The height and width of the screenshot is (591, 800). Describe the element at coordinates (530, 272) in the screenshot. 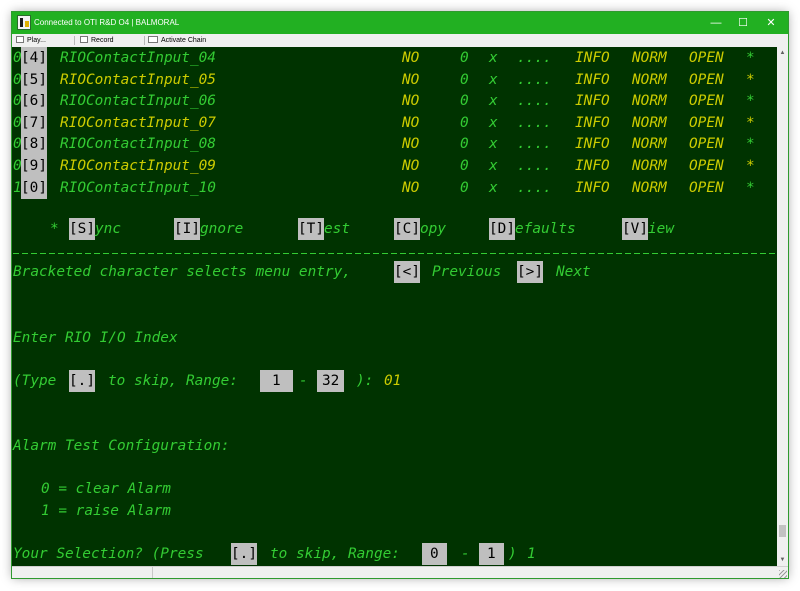

I see `next-button: [>]` at that location.